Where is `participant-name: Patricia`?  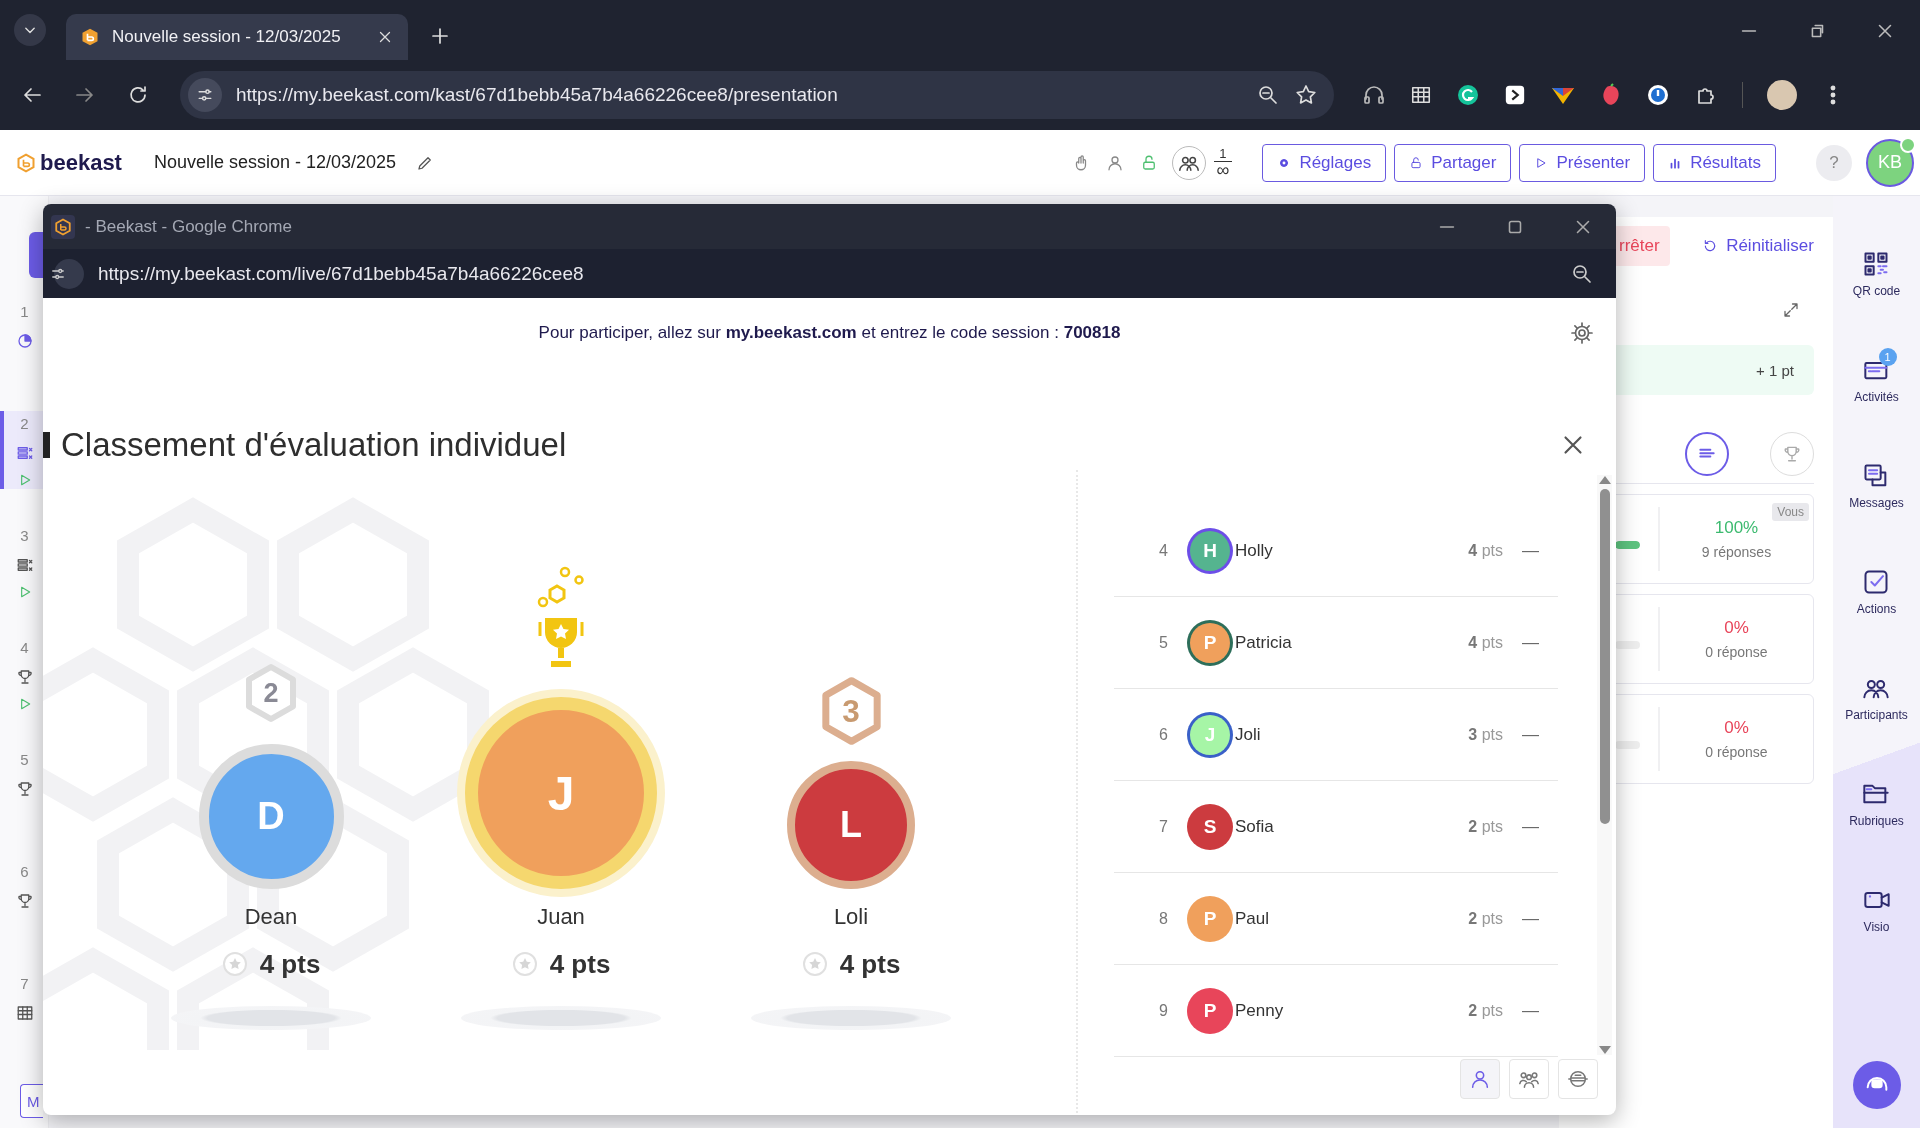 participant-name: Patricia is located at coordinates (1263, 642).